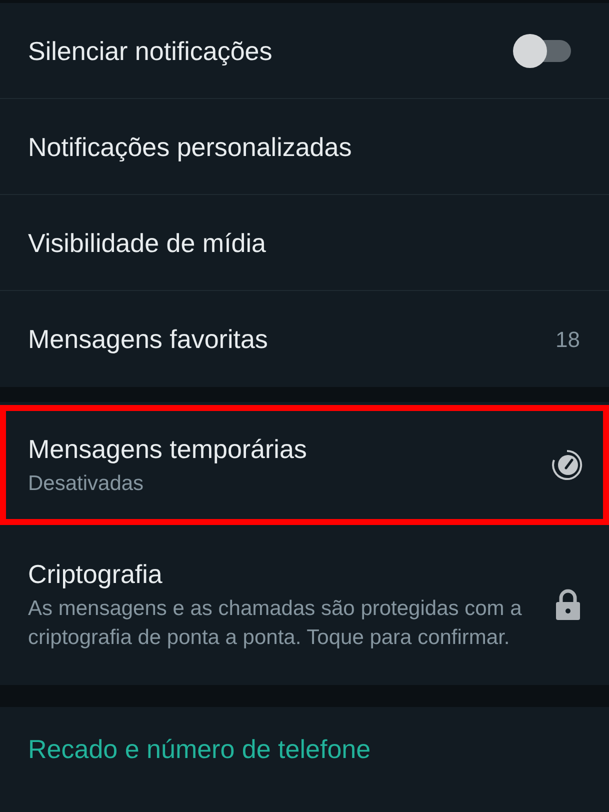  What do you see at coordinates (150, 50) in the screenshot?
I see `item-title: Silenciar notificações` at bounding box center [150, 50].